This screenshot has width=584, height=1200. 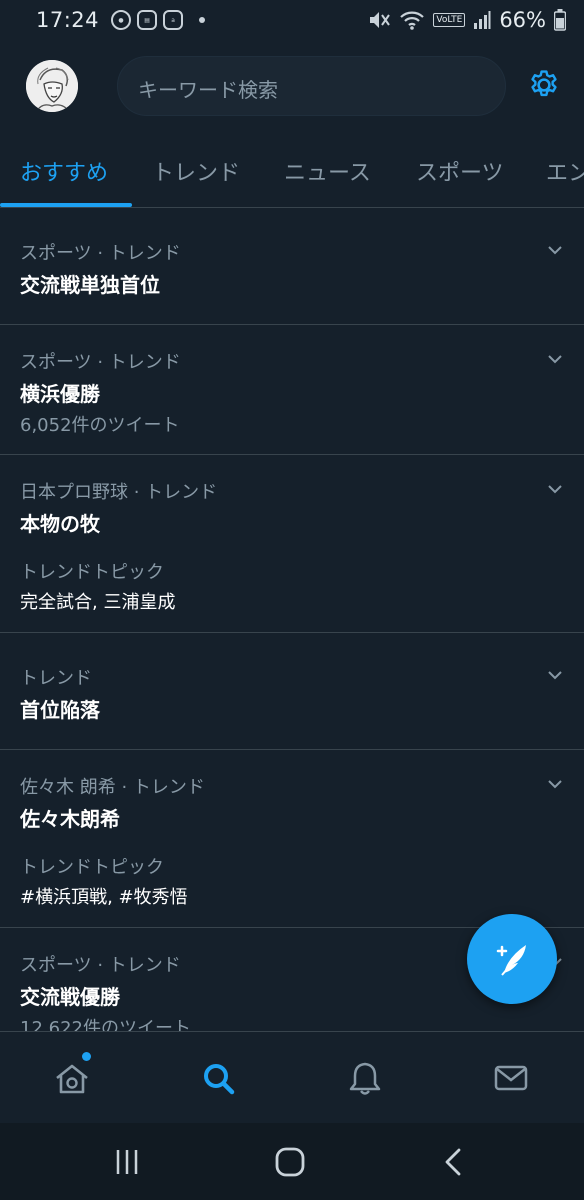 I want to click on search-icon, so click(x=218, y=1078).